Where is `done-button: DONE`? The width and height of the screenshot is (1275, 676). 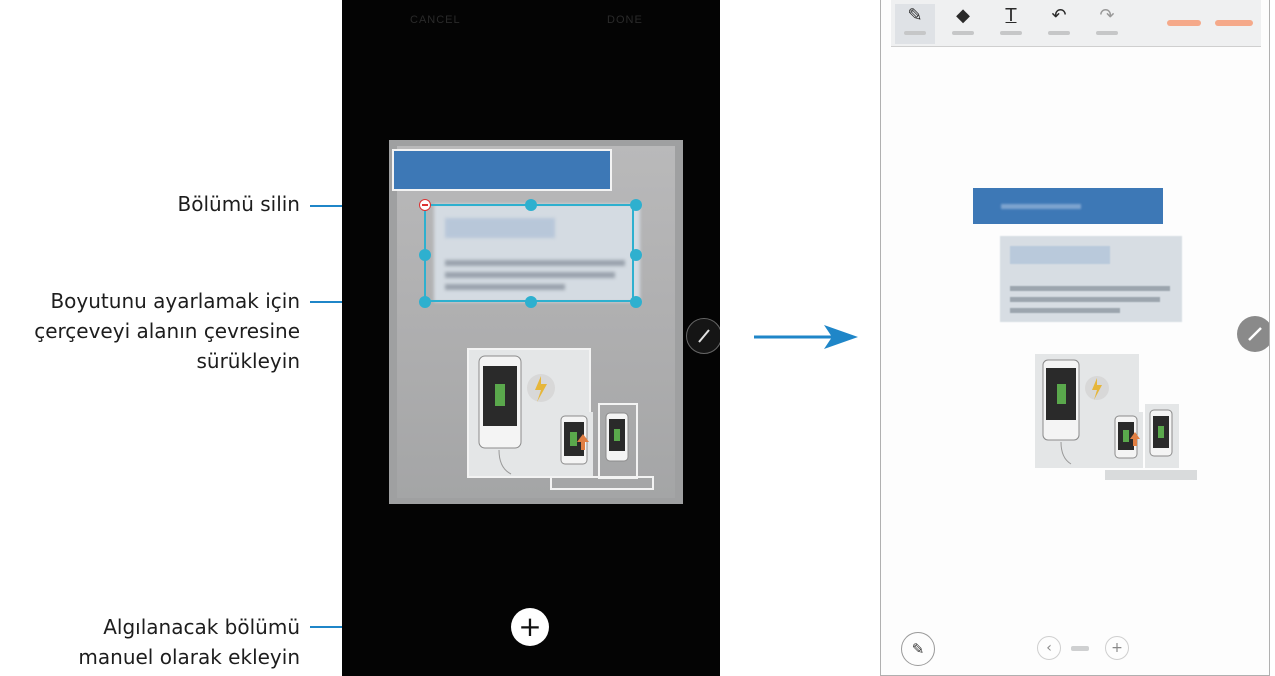
done-button: DONE is located at coordinates (625, 20).